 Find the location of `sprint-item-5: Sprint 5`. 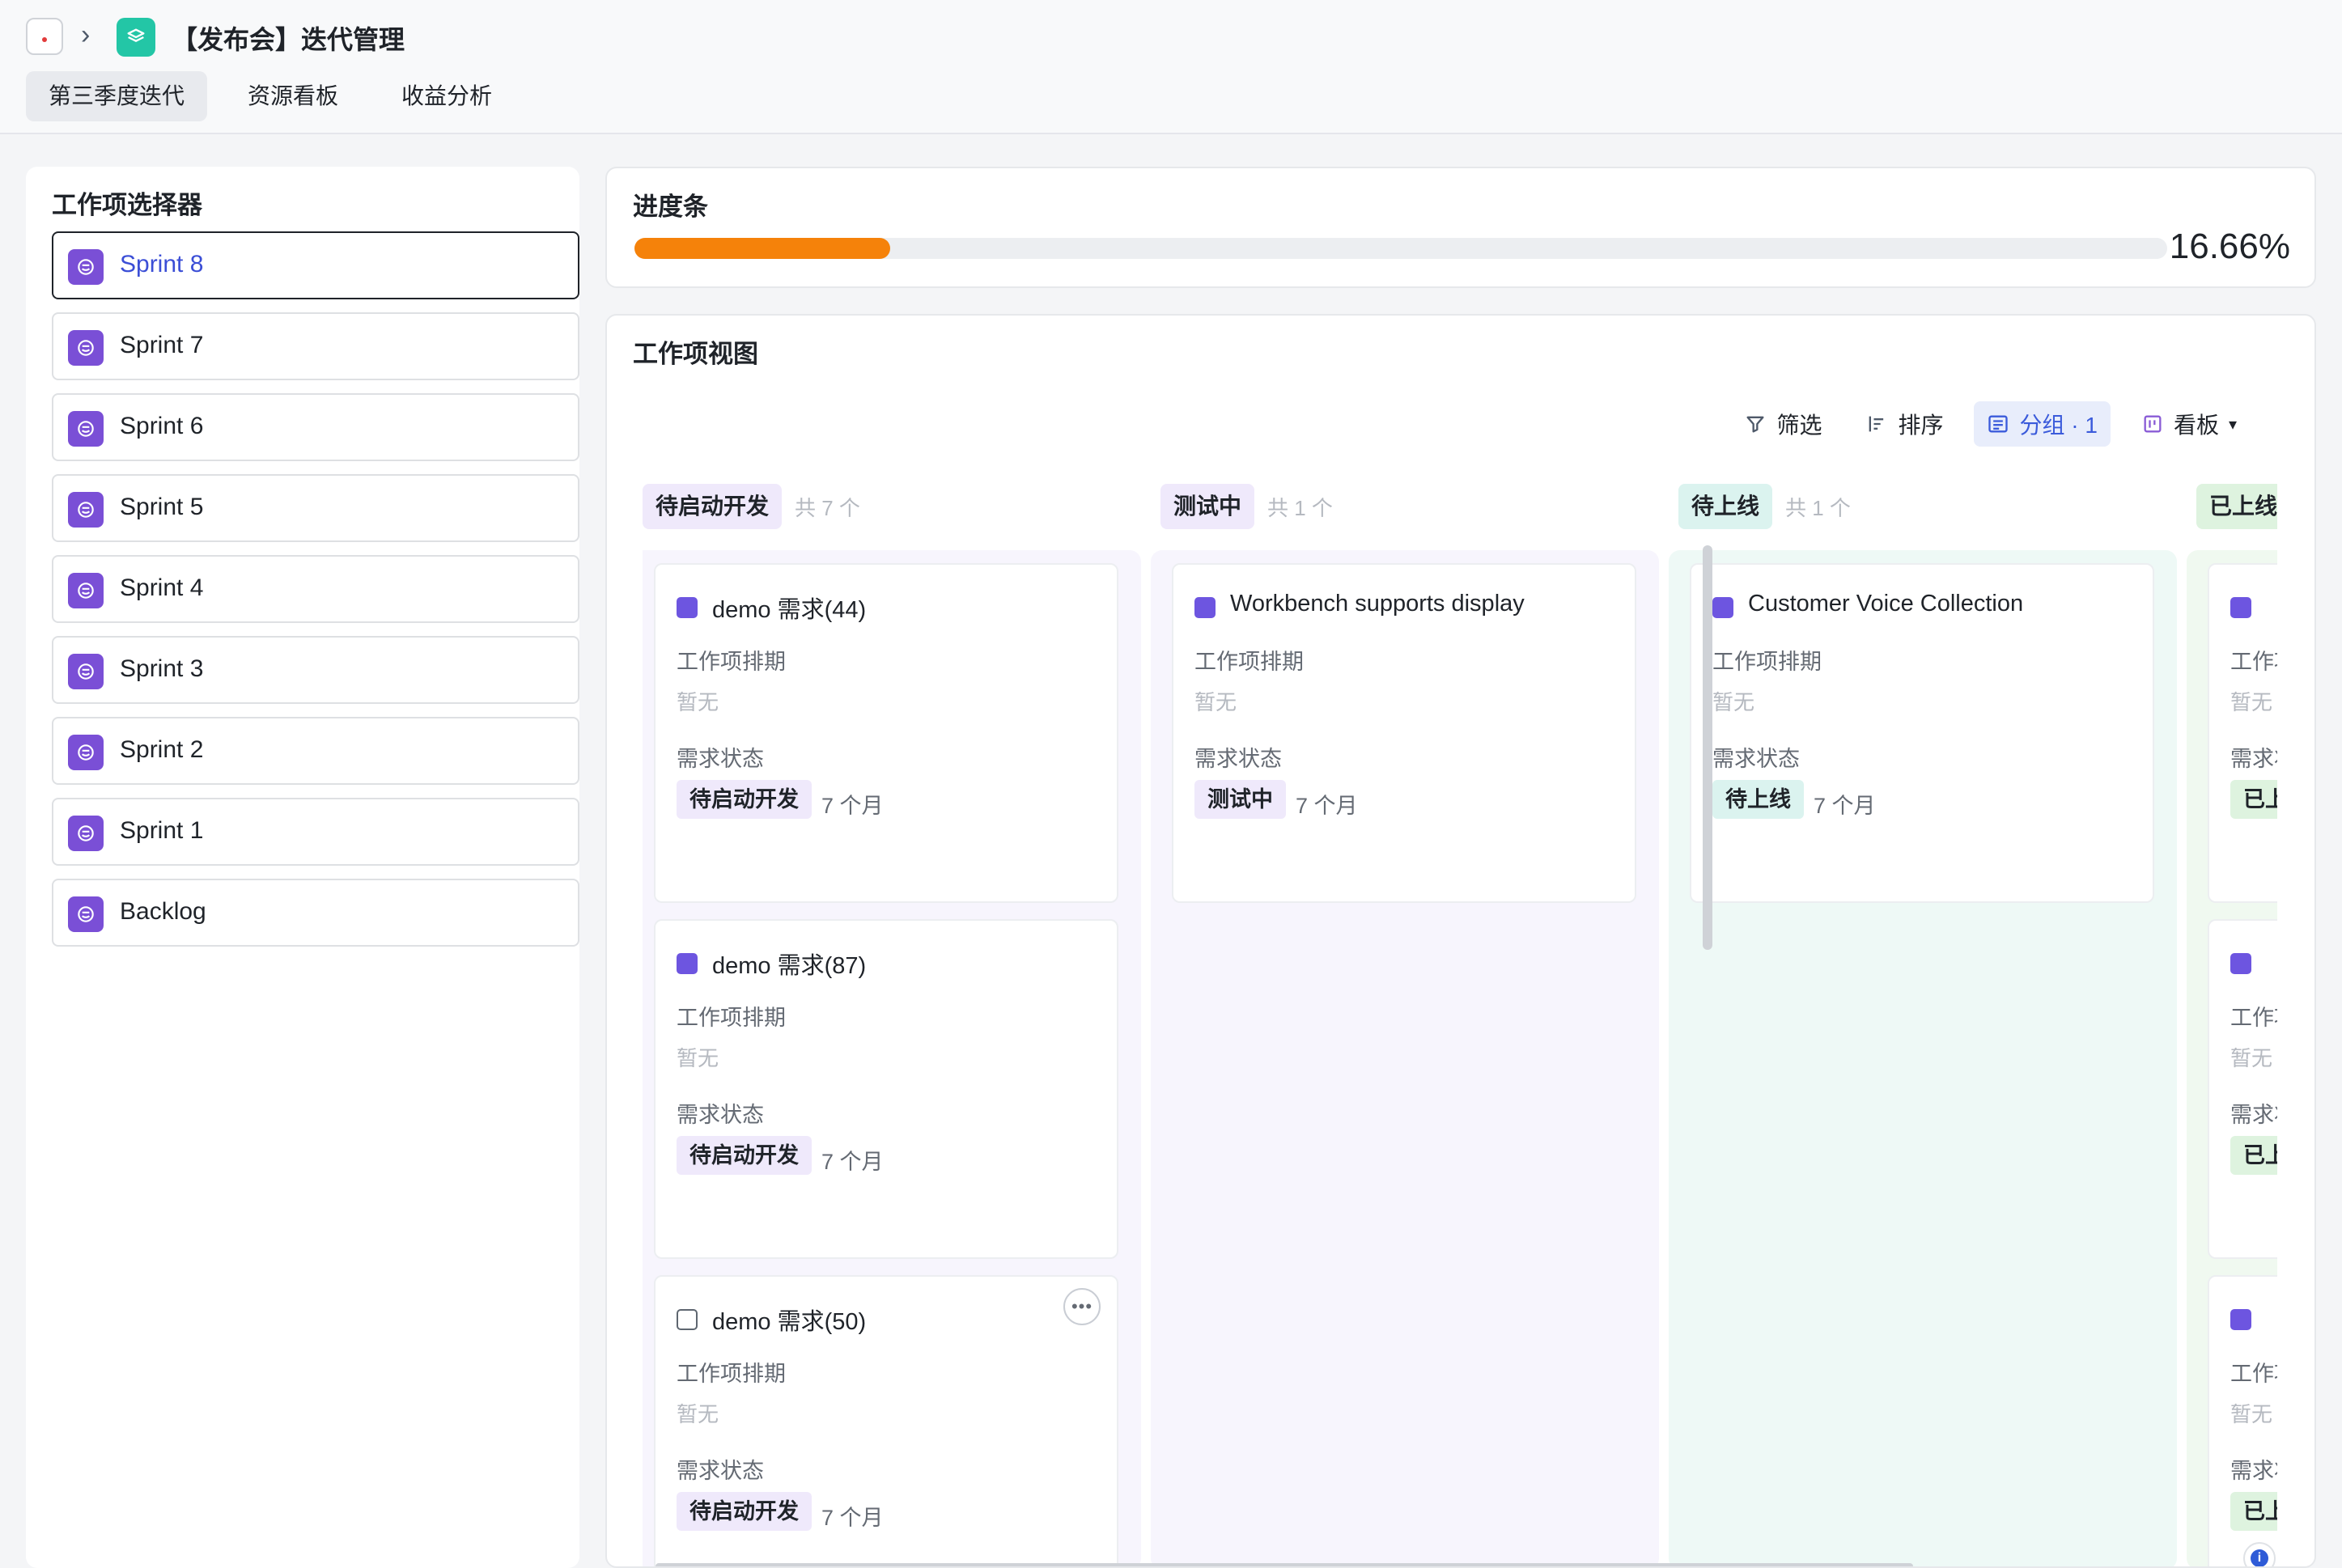

sprint-item-5: Sprint 5 is located at coordinates (315, 508).